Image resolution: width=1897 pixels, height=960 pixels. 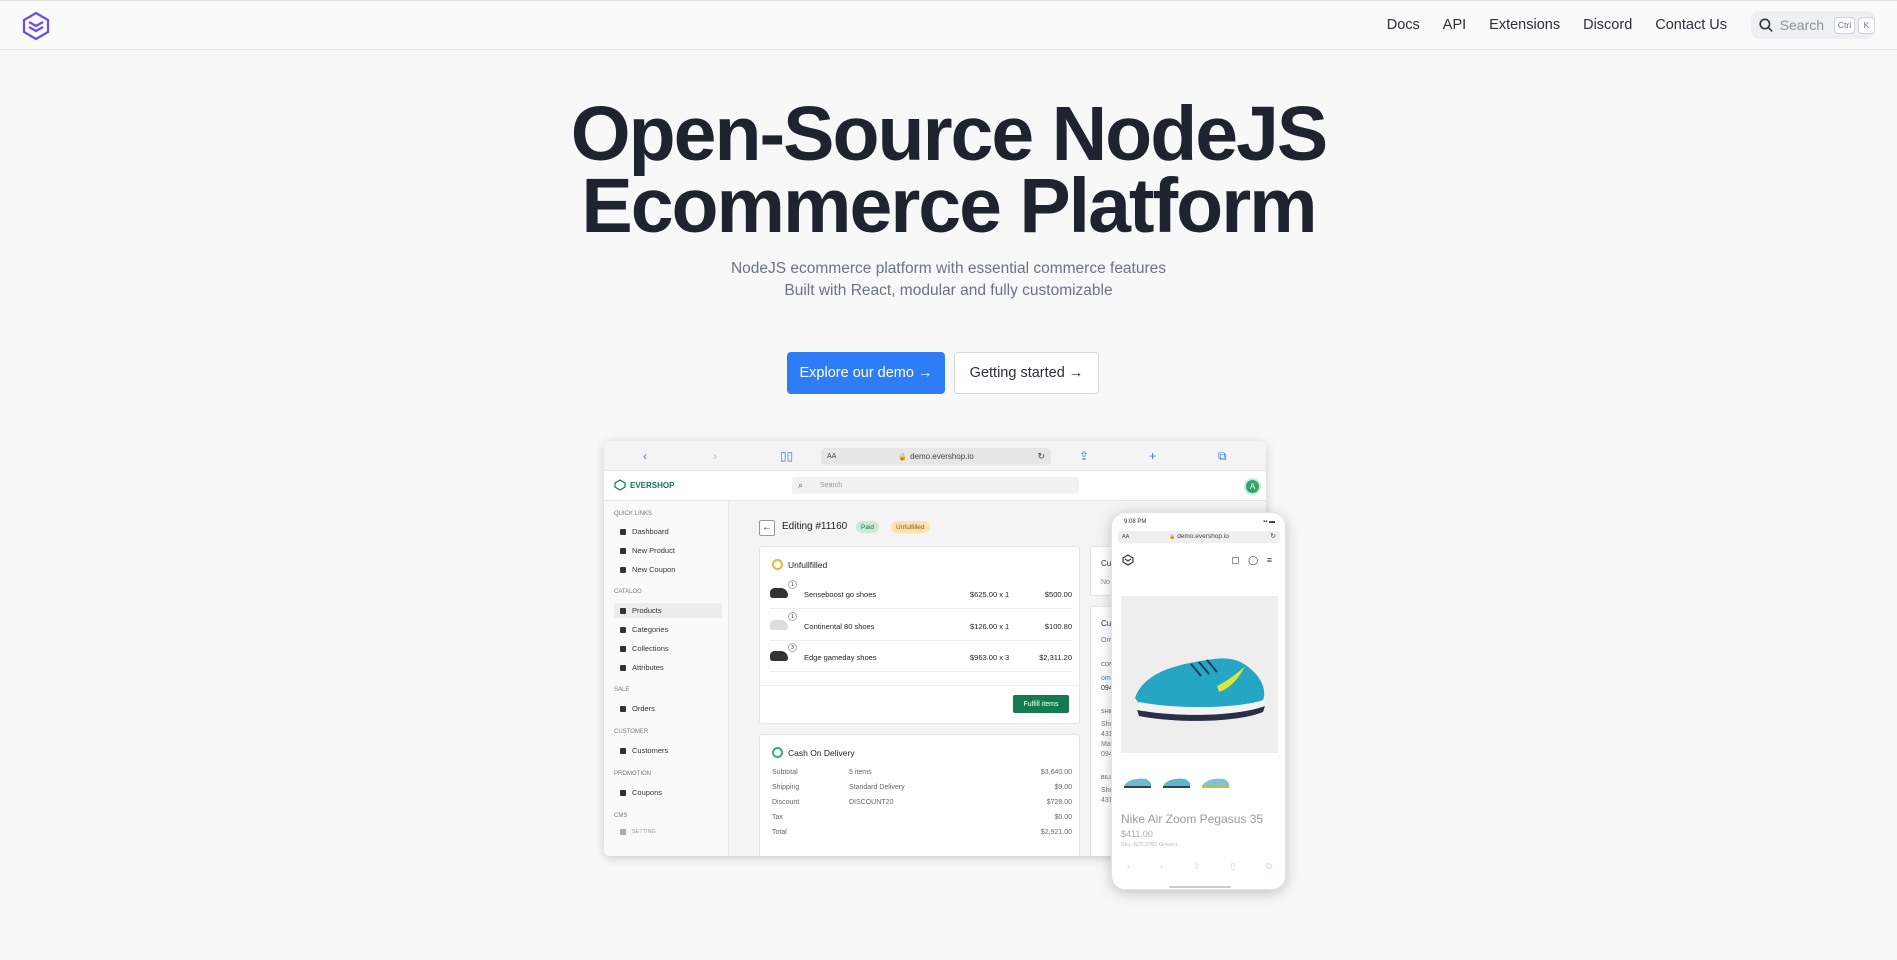 I want to click on sidebar-item-categories: Categories, so click(x=668, y=629).